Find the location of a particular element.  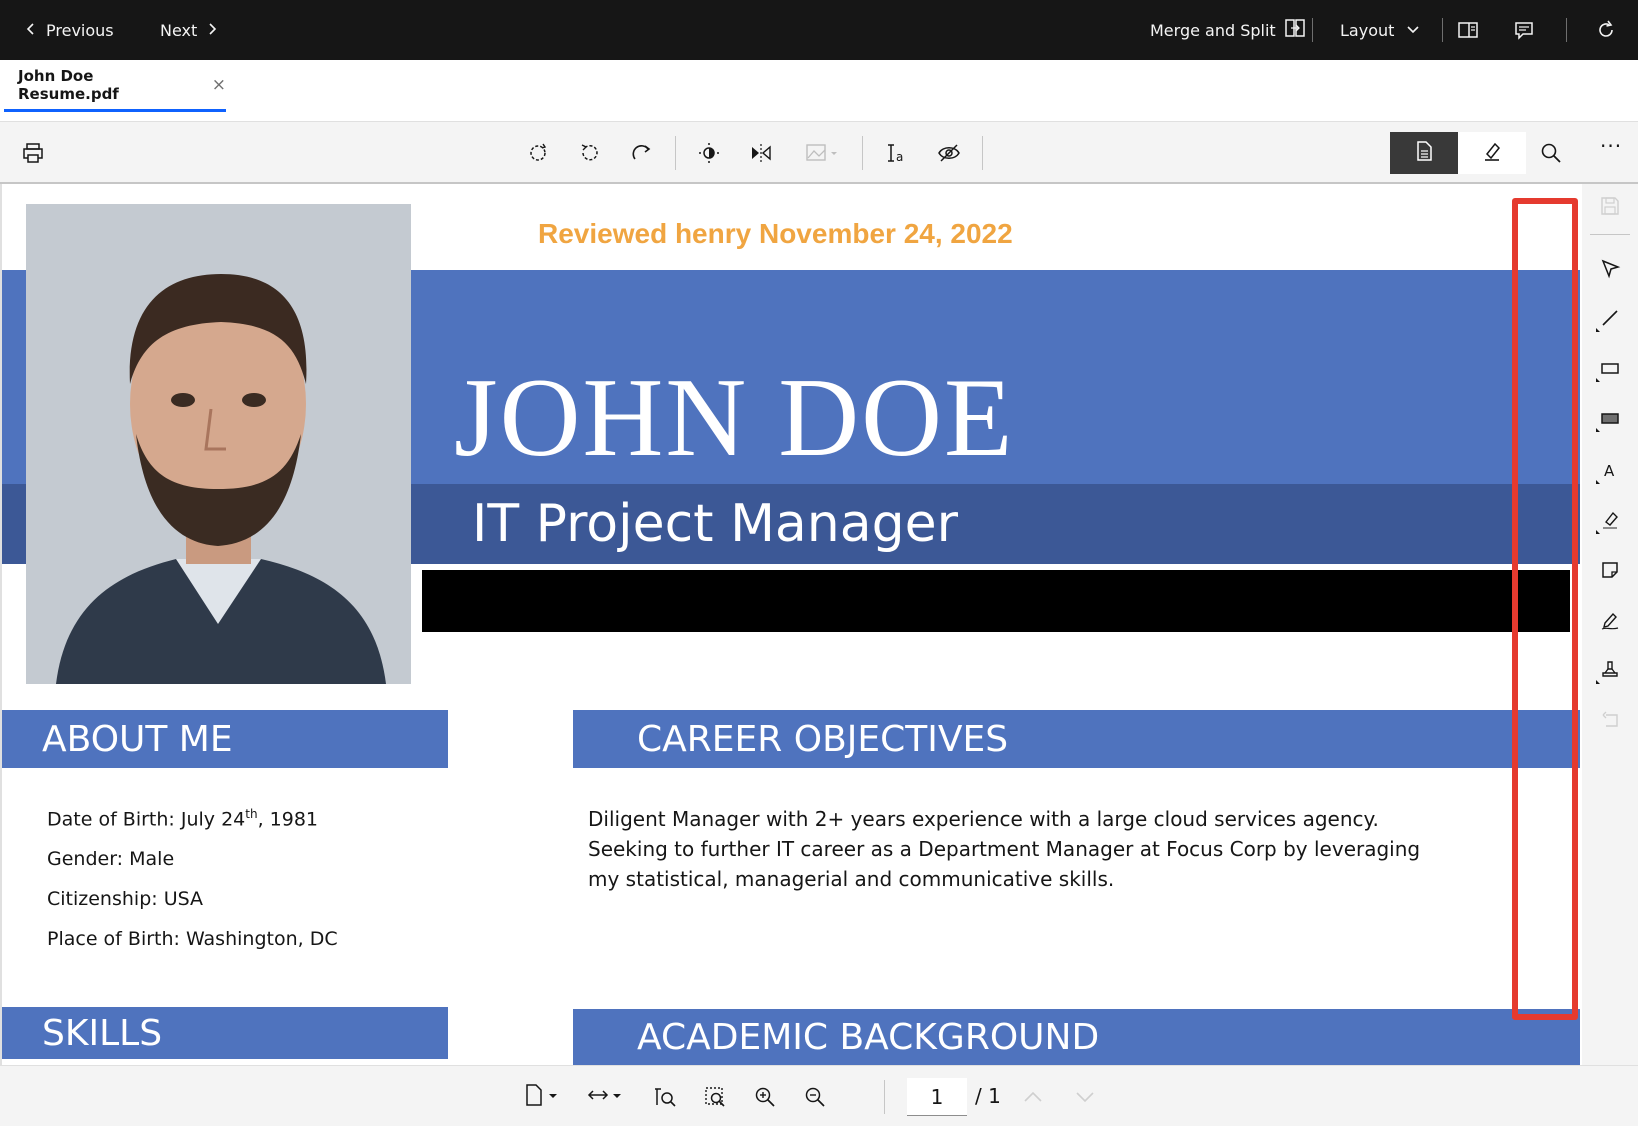

view-mode-button is located at coordinates (1424, 153).